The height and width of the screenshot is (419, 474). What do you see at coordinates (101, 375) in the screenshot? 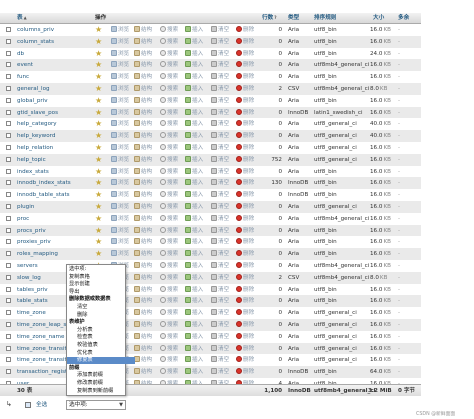
I see `dropdown-option: 添加表前缀` at bounding box center [101, 375].